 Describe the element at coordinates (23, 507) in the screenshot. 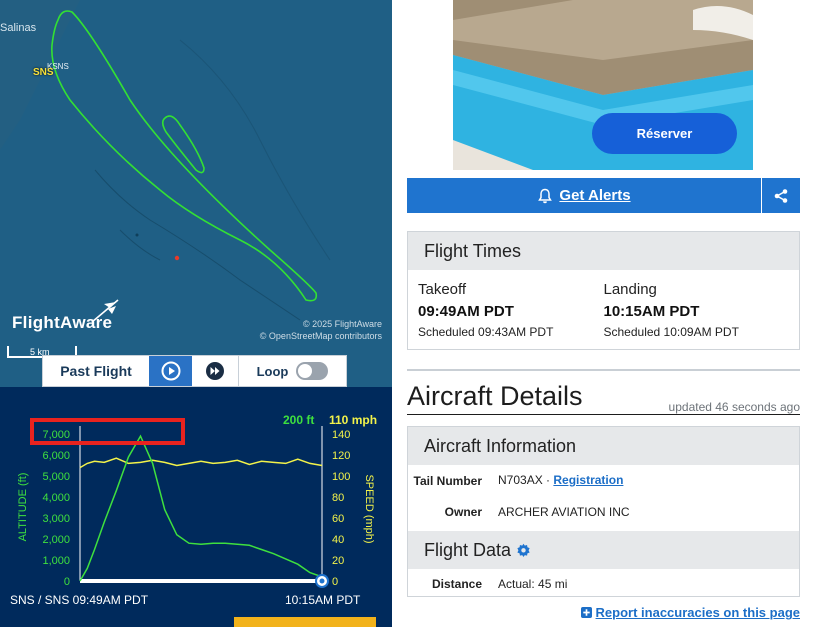

I see `altitude-axis-label: ALTITUDE (ft)` at that location.